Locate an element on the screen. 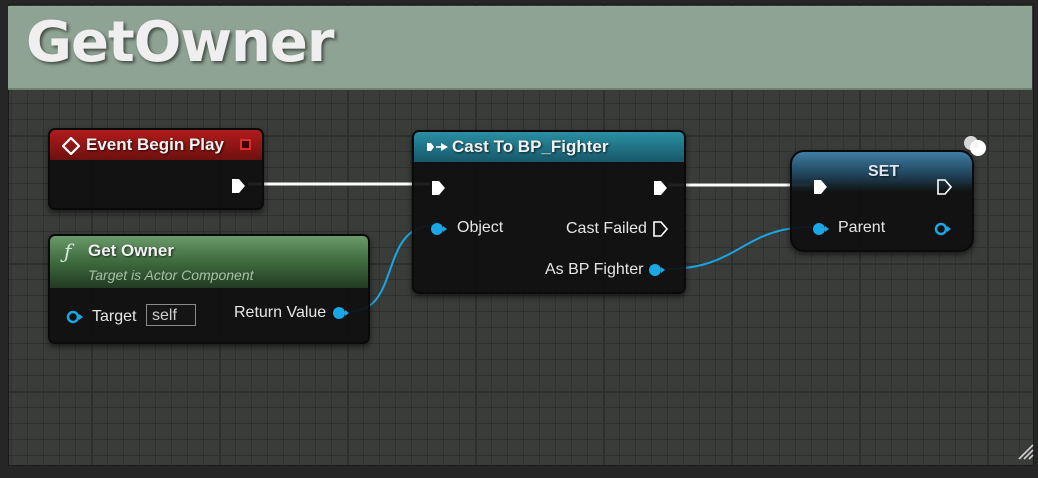 The height and width of the screenshot is (478, 1038). cast-exec-icon is located at coordinates (437, 147).